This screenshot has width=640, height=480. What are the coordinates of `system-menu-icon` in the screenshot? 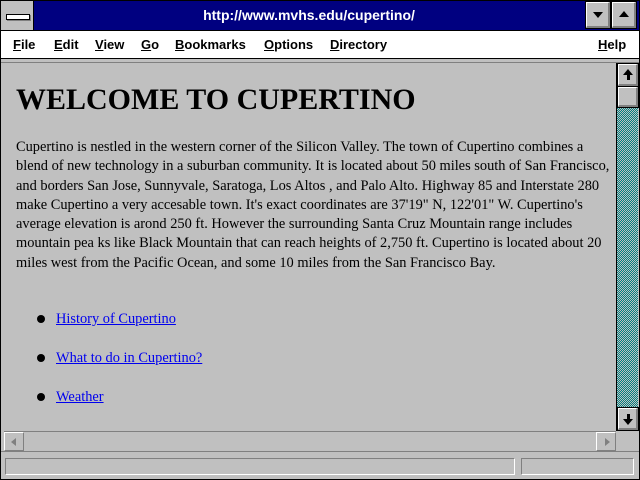 It's located at (18, 17).